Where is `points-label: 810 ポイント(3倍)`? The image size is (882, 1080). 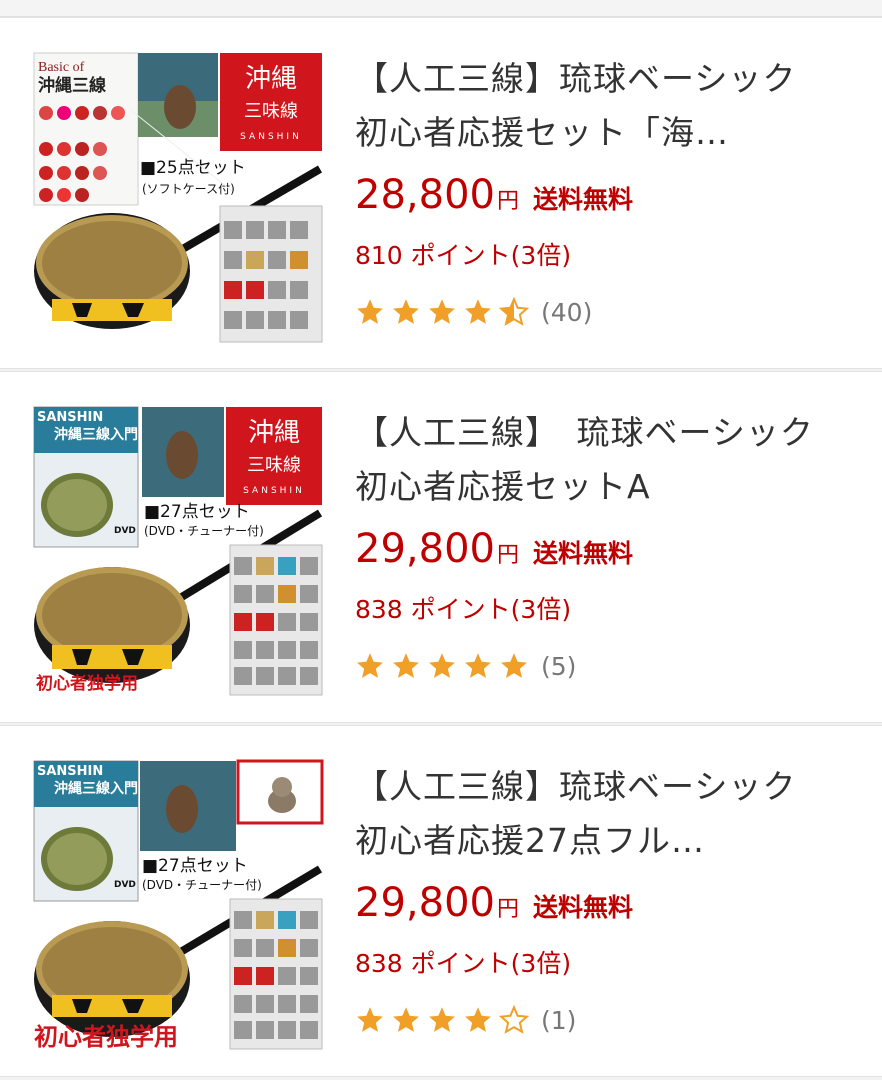
points-label: 810 ポイント(3倍) is located at coordinates (463, 255).